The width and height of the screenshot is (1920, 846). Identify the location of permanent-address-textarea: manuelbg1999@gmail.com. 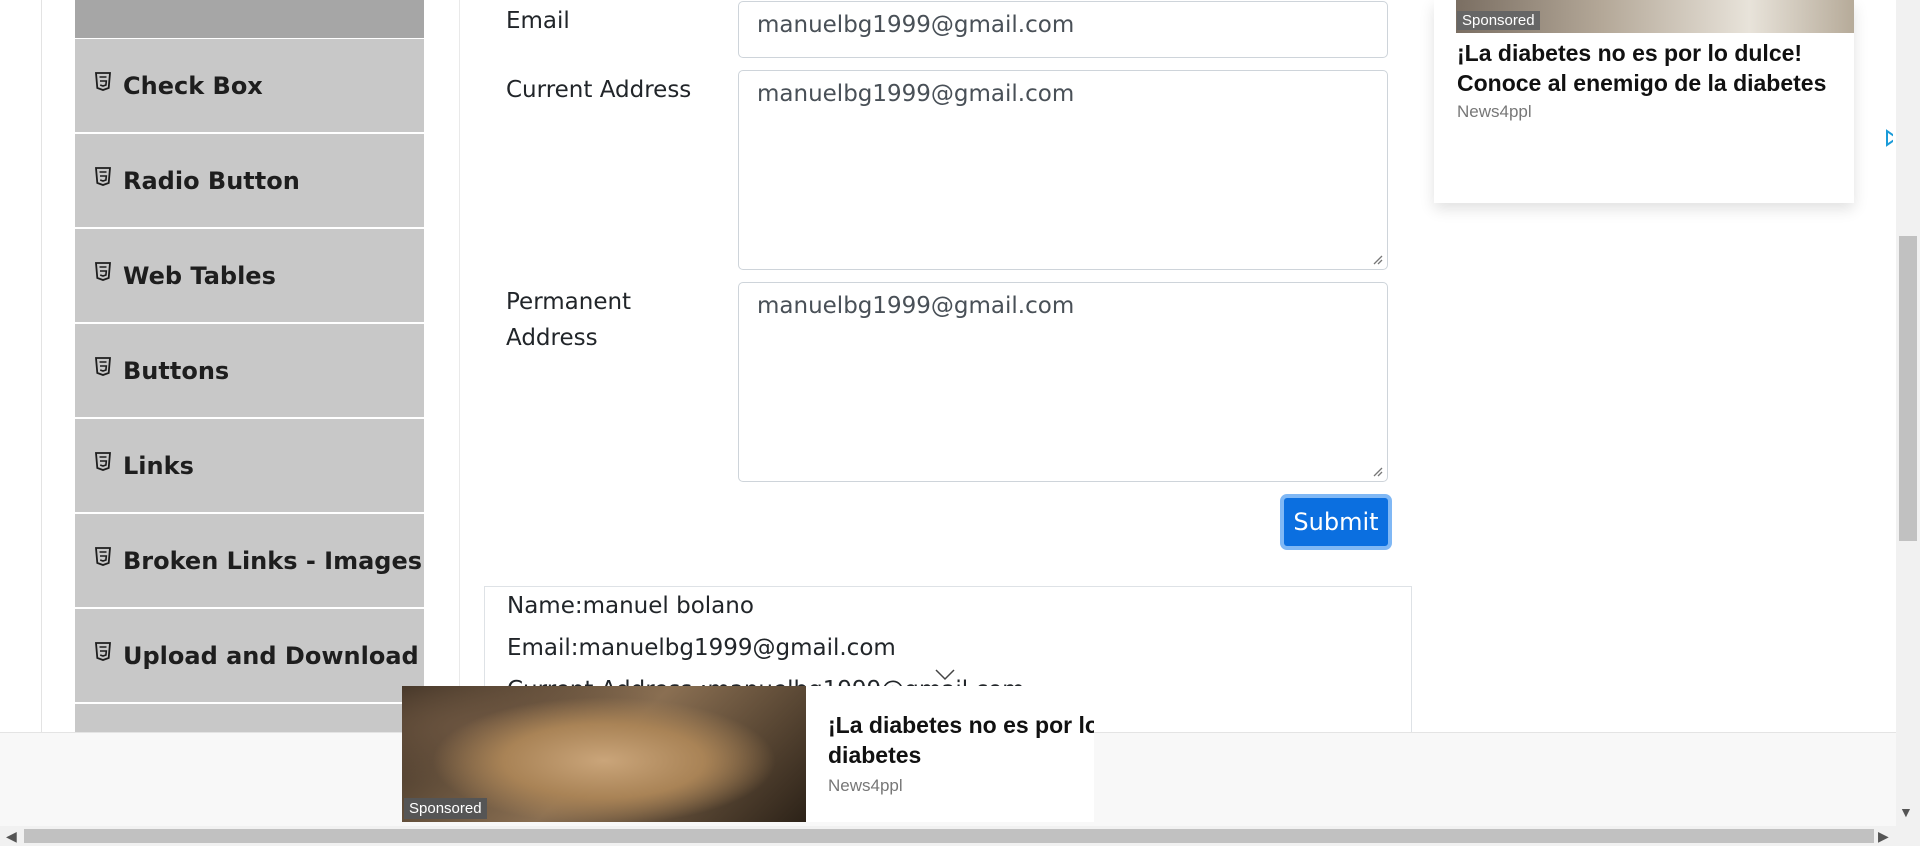
(1063, 382).